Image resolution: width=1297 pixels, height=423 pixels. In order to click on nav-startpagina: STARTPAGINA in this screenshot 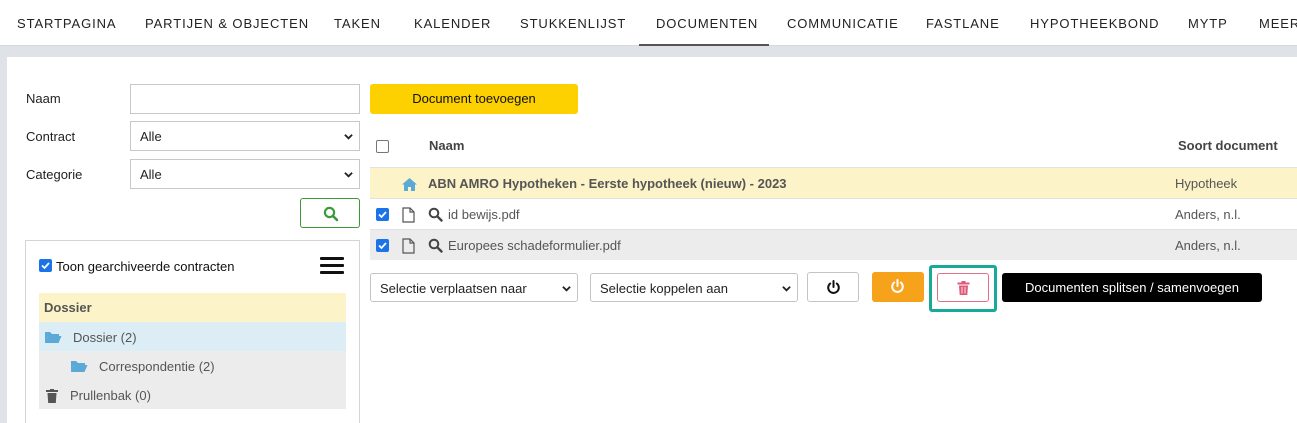, I will do `click(66, 23)`.